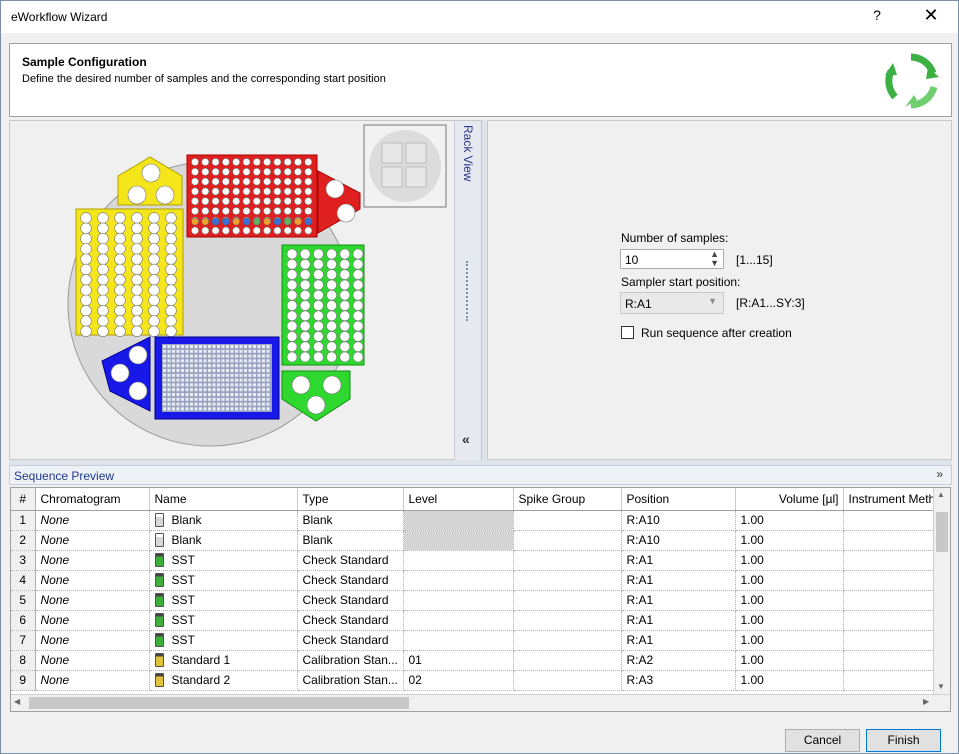  I want to click on rack-overview-thumbnail, so click(405, 166).